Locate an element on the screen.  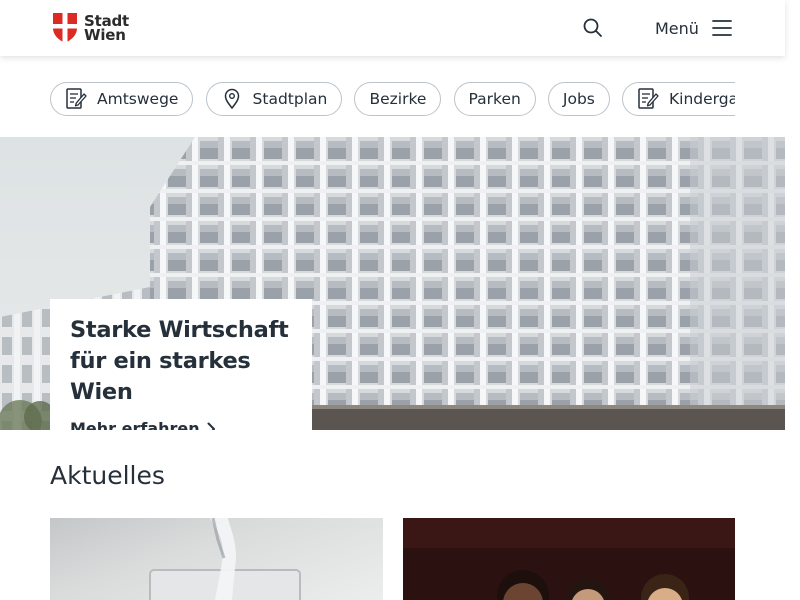
search-button is located at coordinates (593, 28).